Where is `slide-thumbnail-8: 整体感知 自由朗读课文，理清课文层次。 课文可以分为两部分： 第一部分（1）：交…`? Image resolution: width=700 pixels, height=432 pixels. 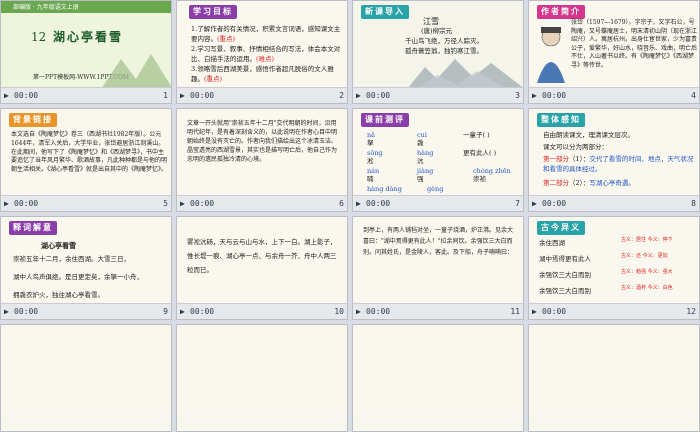 slide-thumbnail-8: 整体感知 自由朗读课文，理清课文层次。 课文可以分为两部分： 第一部分（1）：交… is located at coordinates (614, 160).